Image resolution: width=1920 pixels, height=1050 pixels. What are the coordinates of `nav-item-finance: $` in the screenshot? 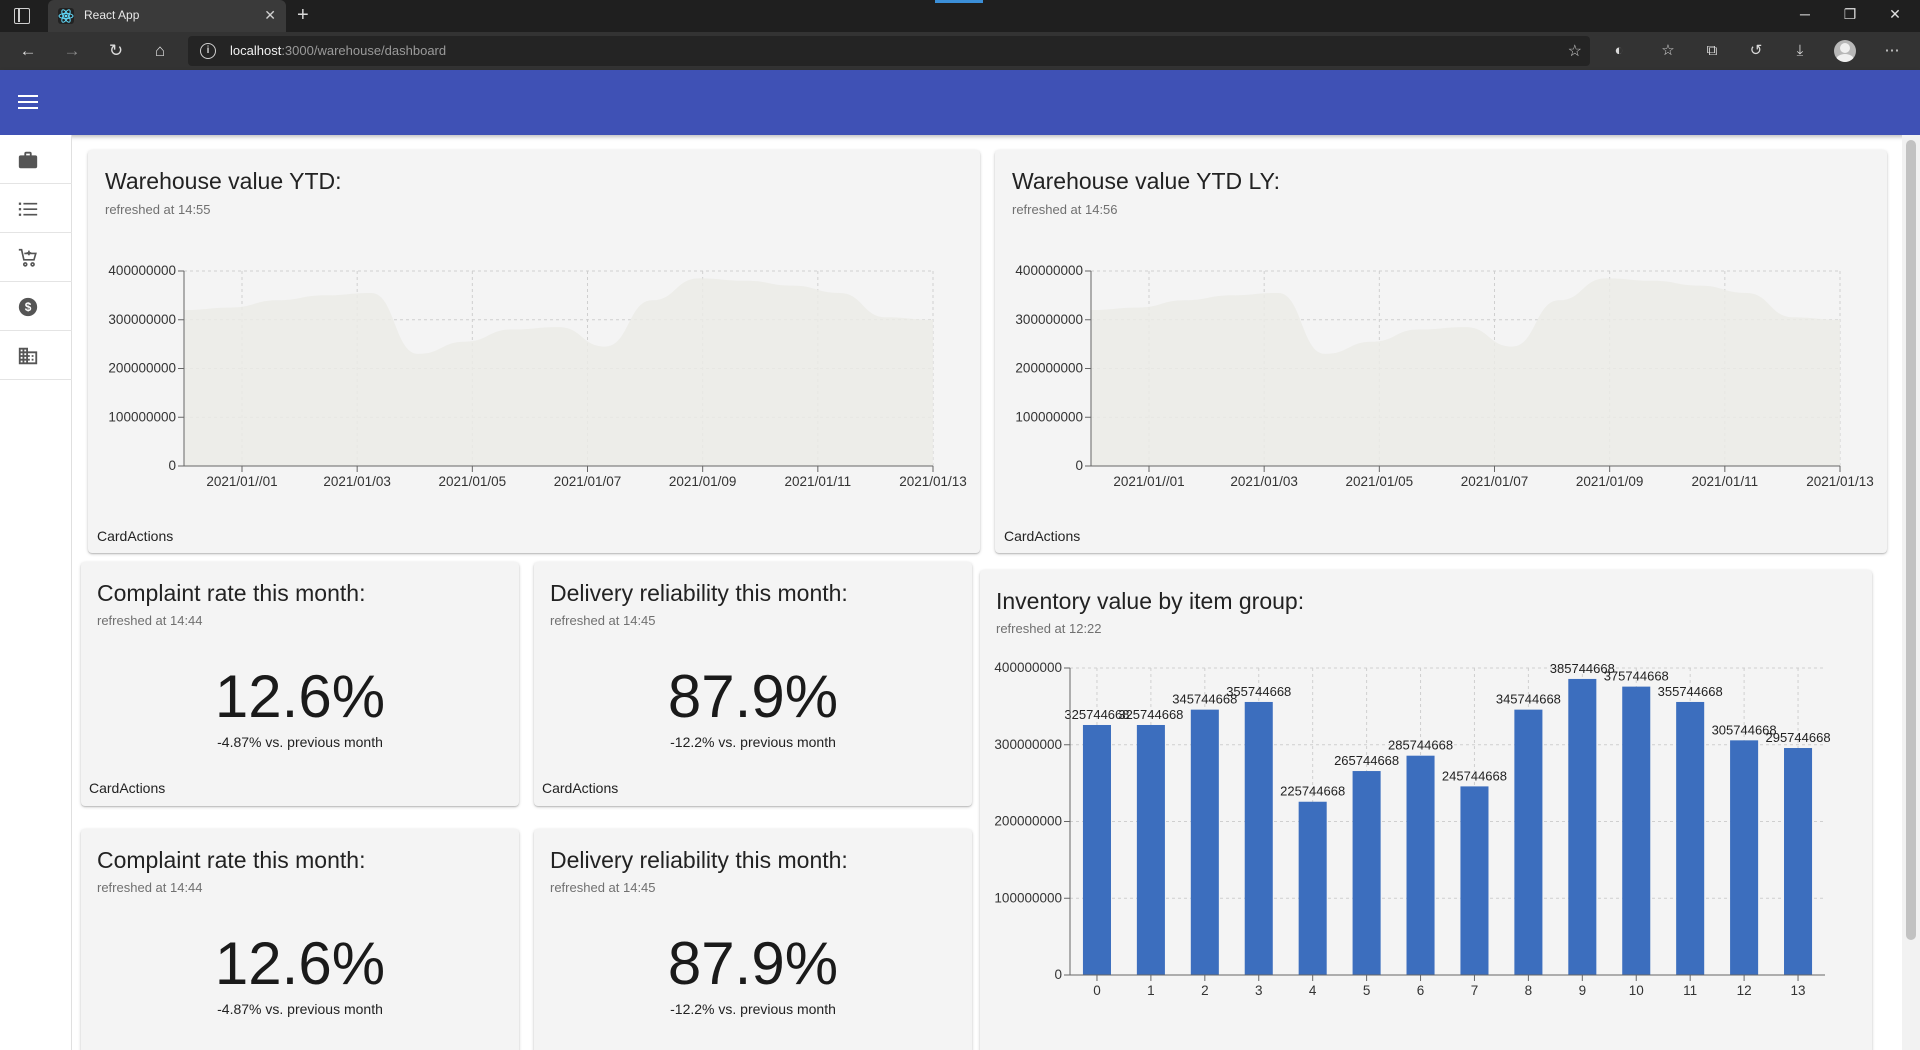 It's located at (36, 306).